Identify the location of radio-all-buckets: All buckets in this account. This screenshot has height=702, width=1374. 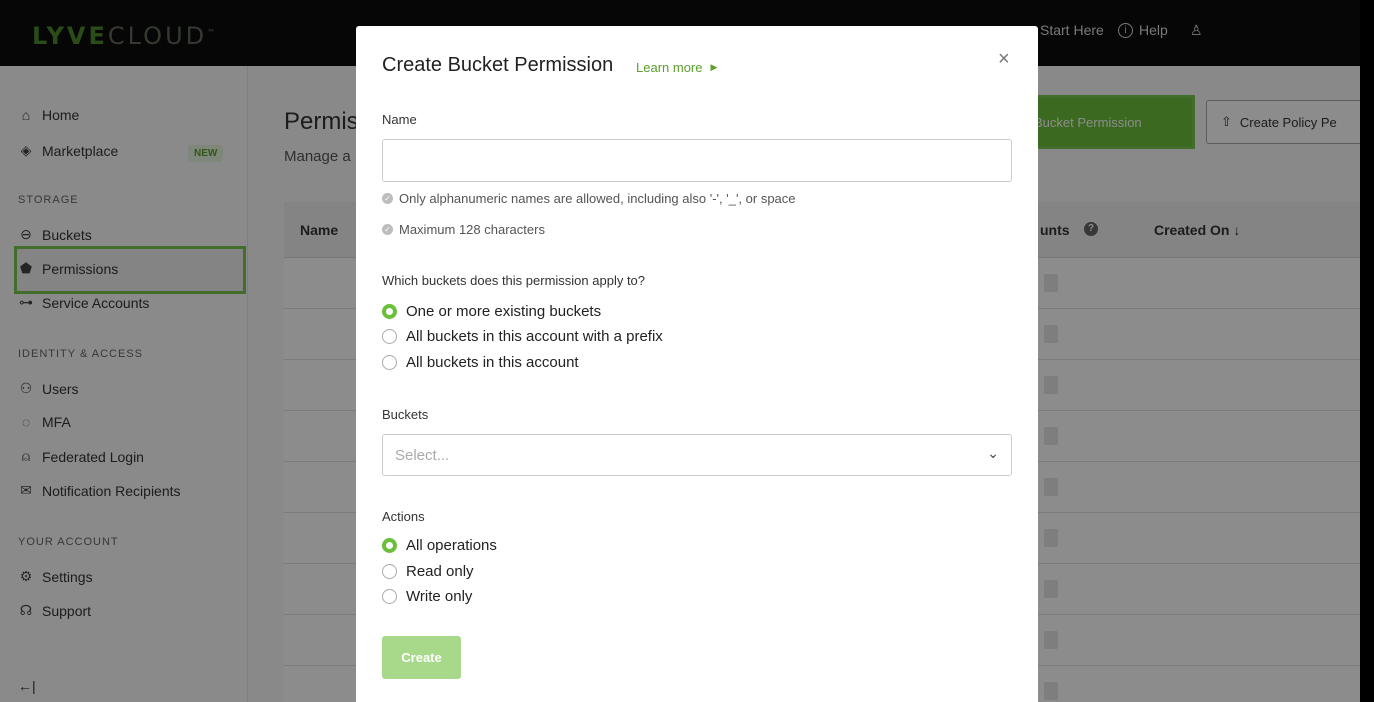
(480, 362).